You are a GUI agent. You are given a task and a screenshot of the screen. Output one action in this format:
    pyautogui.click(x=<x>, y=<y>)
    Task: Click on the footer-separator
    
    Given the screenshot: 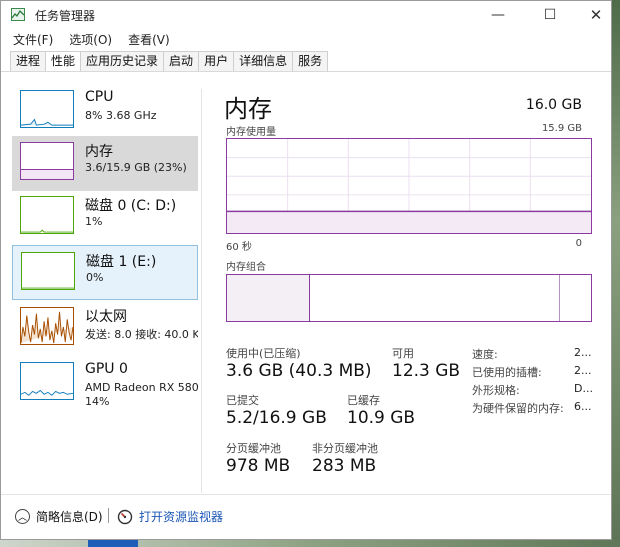 What is the action you would take?
    pyautogui.click(x=108, y=515)
    